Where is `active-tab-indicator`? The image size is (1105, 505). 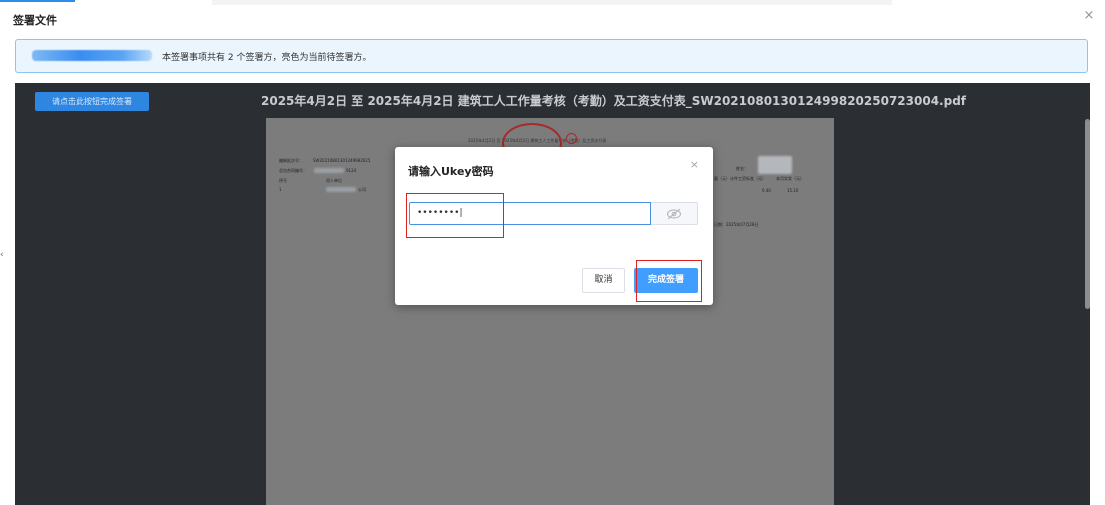 active-tab-indicator is located at coordinates (37, 1).